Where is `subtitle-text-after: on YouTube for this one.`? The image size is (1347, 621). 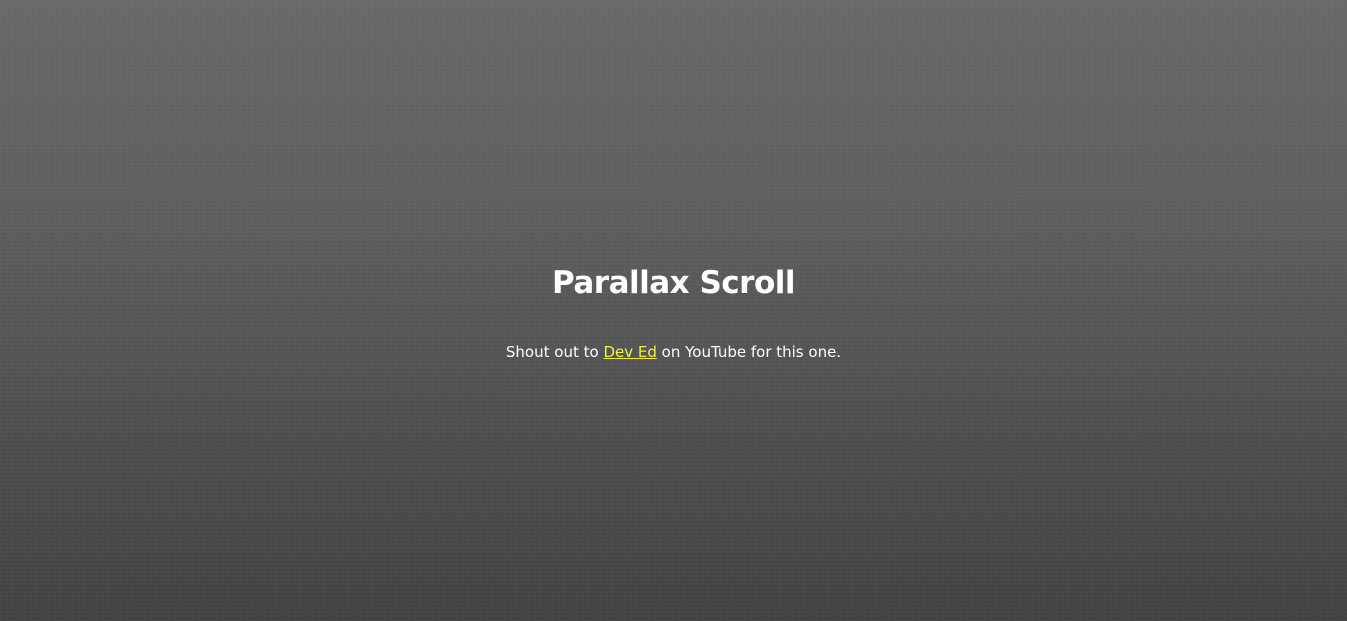
subtitle-text-after: on YouTube for this one. is located at coordinates (749, 352).